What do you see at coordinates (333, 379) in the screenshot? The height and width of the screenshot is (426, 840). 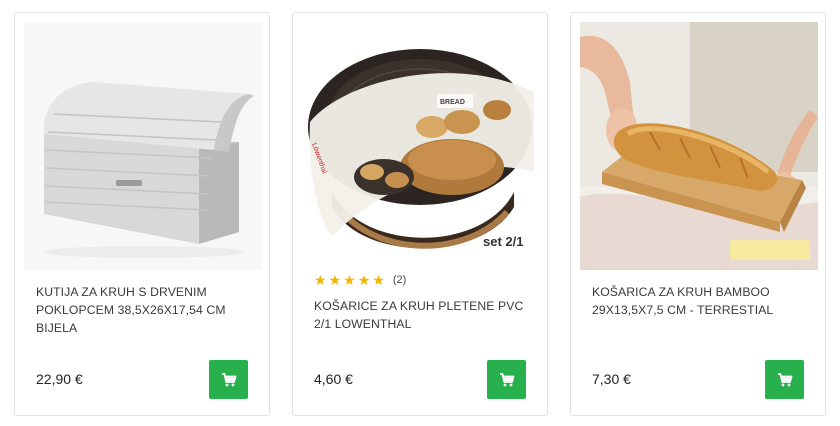 I see `product-price: 4,60 €` at bounding box center [333, 379].